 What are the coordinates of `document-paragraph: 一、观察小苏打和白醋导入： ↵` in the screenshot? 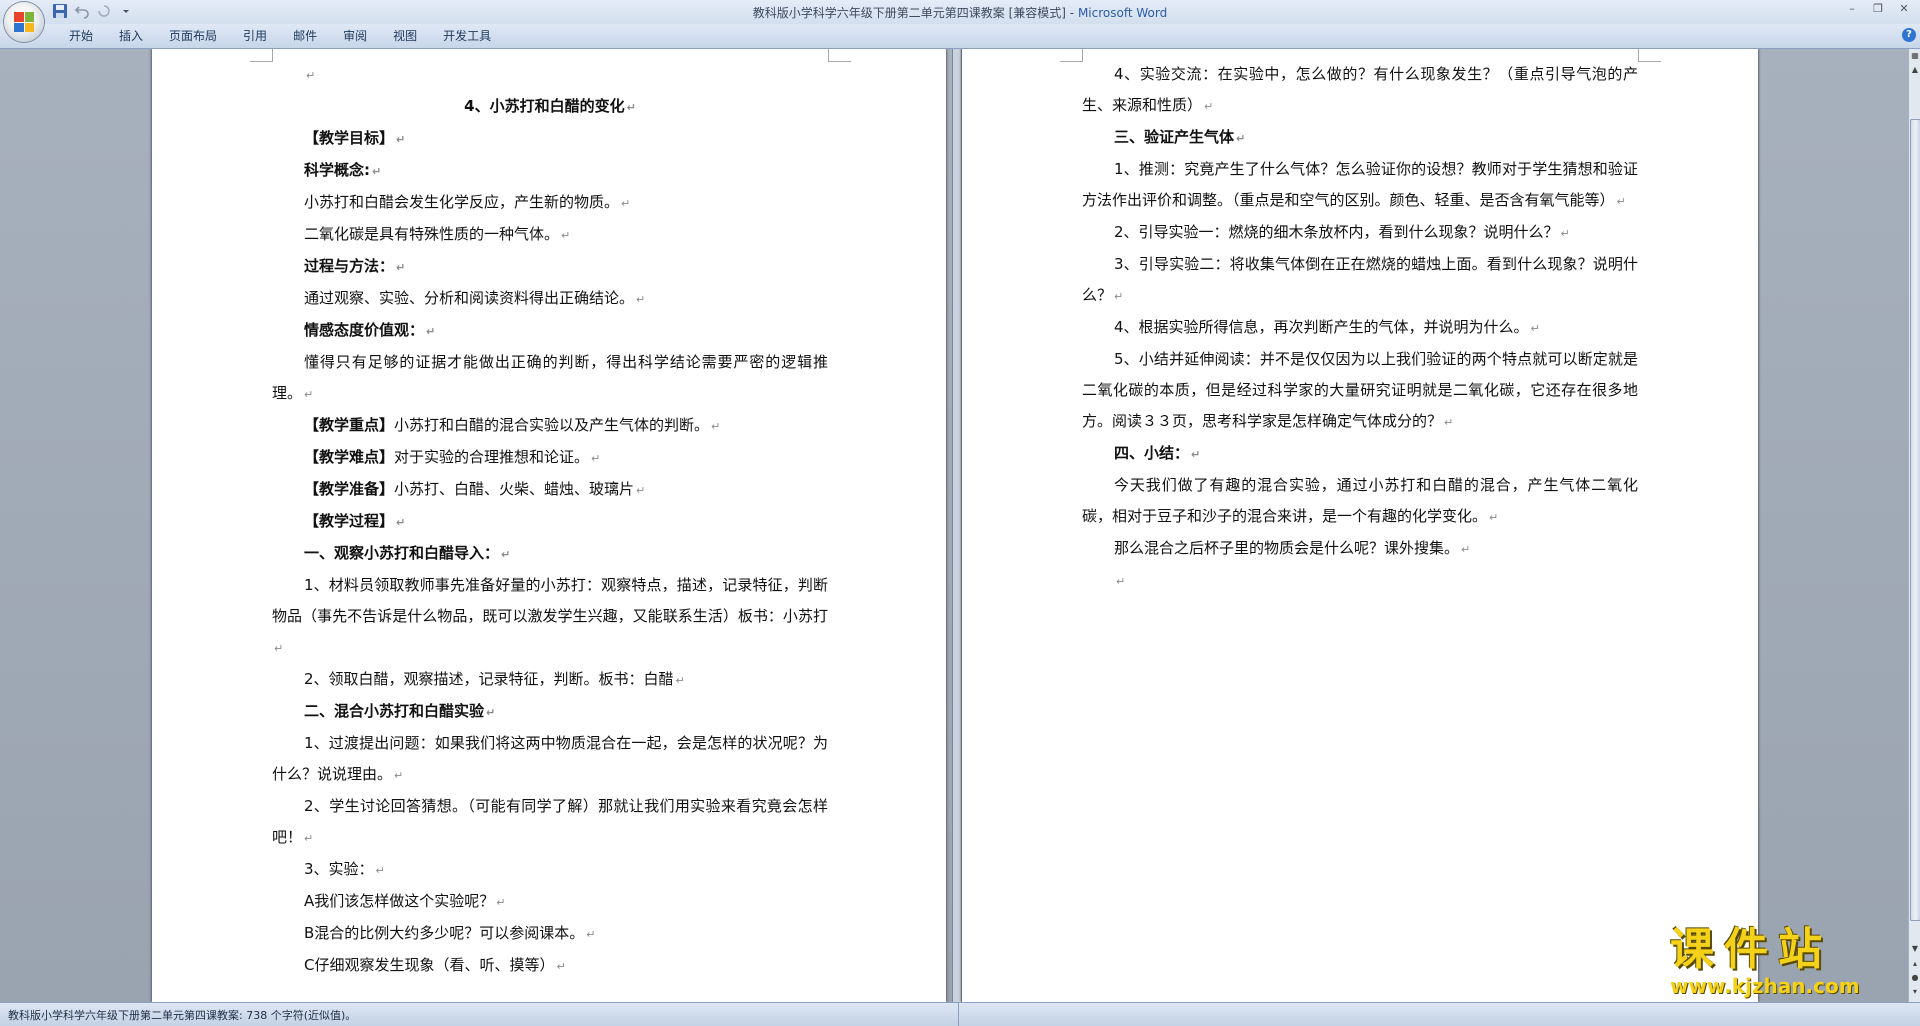 It's located at (550, 554).